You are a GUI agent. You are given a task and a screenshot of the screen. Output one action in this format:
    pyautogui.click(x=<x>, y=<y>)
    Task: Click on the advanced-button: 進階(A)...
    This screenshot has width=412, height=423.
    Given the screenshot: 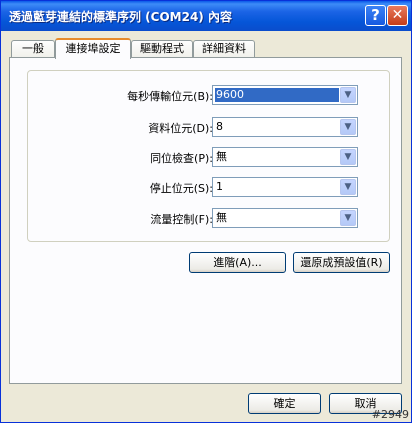 What is the action you would take?
    pyautogui.click(x=237, y=262)
    